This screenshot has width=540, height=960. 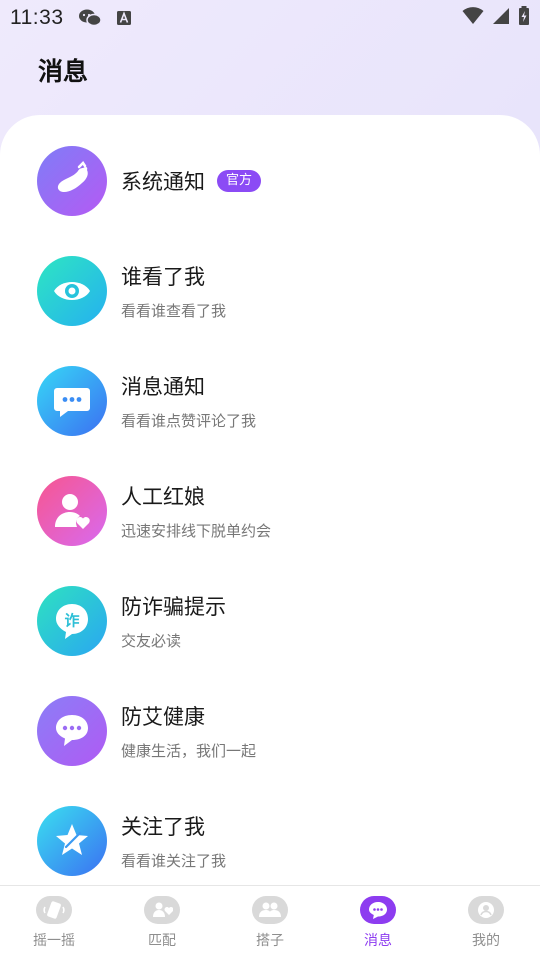 What do you see at coordinates (270, 181) in the screenshot?
I see `list-item-system-notice: 系统通知 官方` at bounding box center [270, 181].